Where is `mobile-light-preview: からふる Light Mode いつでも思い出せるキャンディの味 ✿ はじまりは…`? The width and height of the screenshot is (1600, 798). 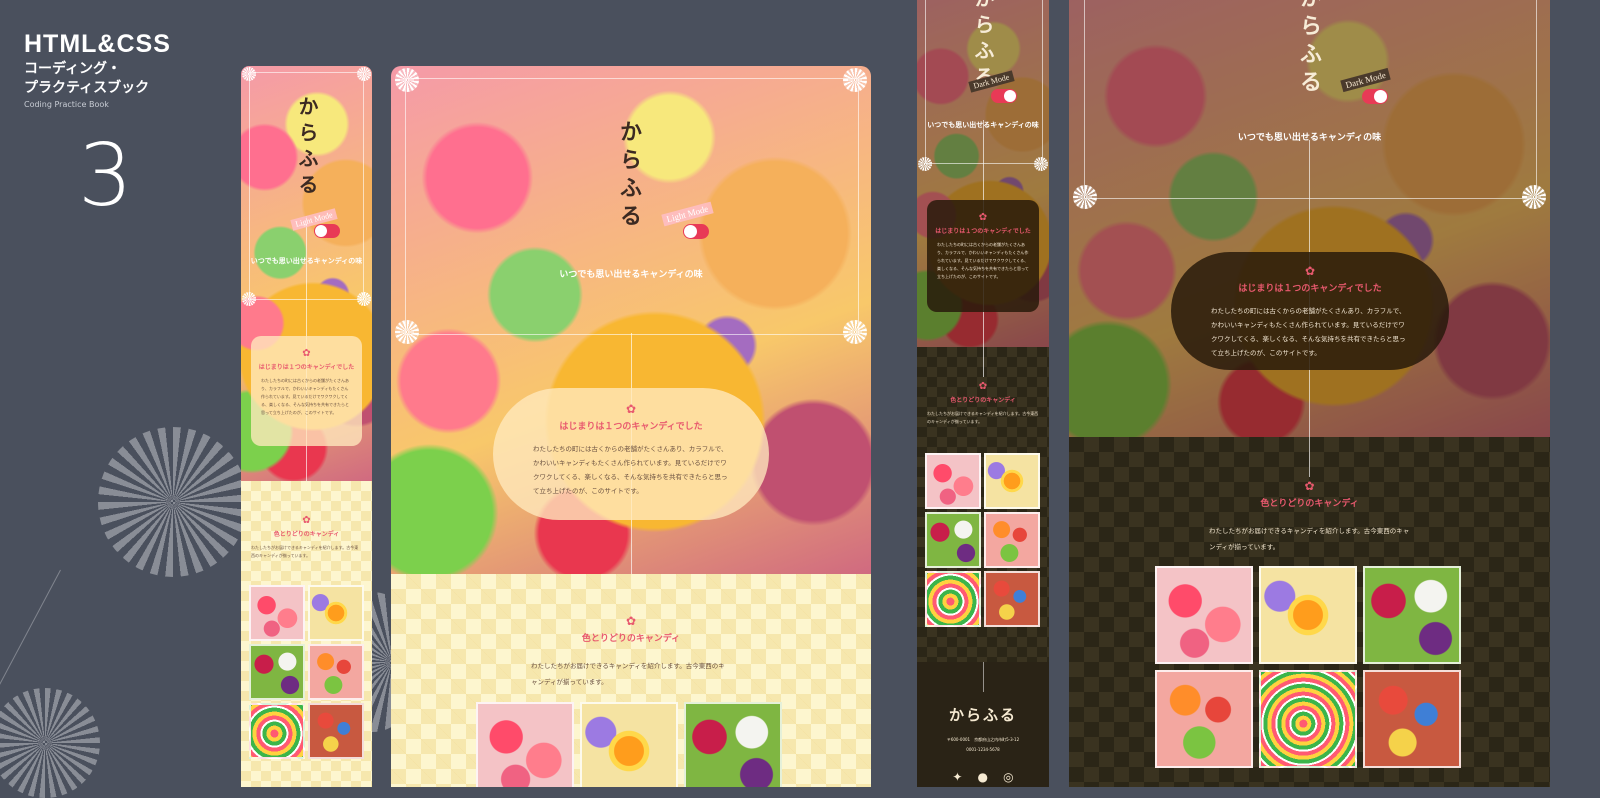
mobile-light-preview: からふる Light Mode いつでも思い出せるキャンディの味 ✿ はじまりは… is located at coordinates (306, 426).